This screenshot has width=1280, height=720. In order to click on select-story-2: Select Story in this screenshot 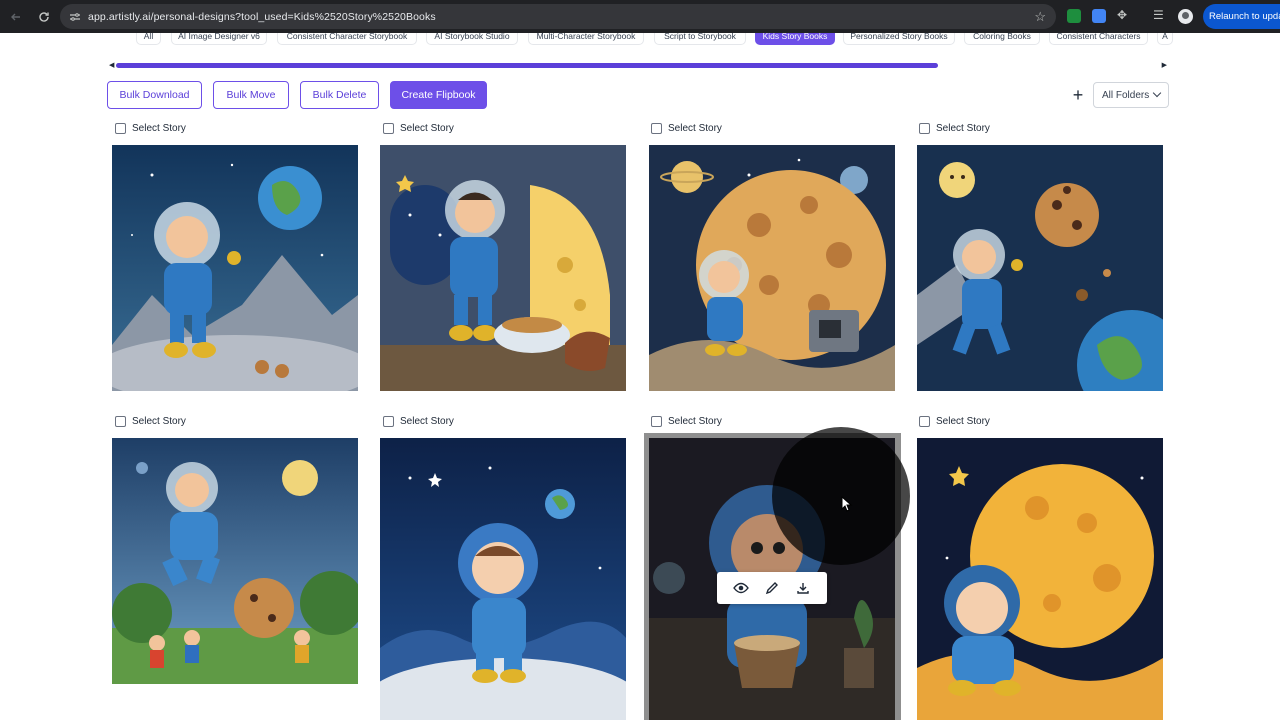, I will do `click(418, 128)`.